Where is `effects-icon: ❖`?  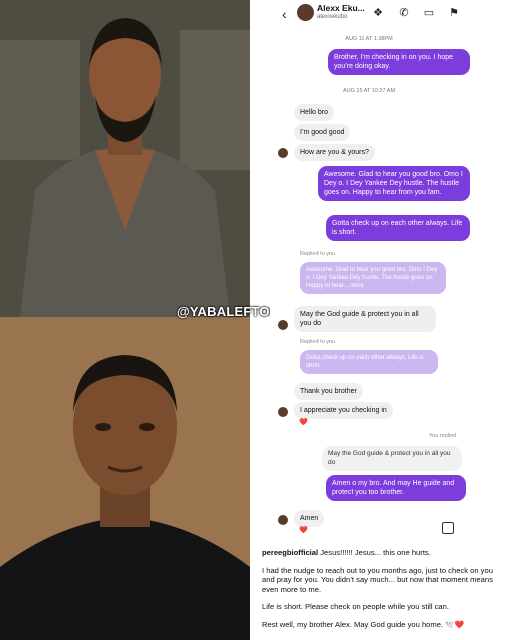
effects-icon: ❖ is located at coordinates (378, 13).